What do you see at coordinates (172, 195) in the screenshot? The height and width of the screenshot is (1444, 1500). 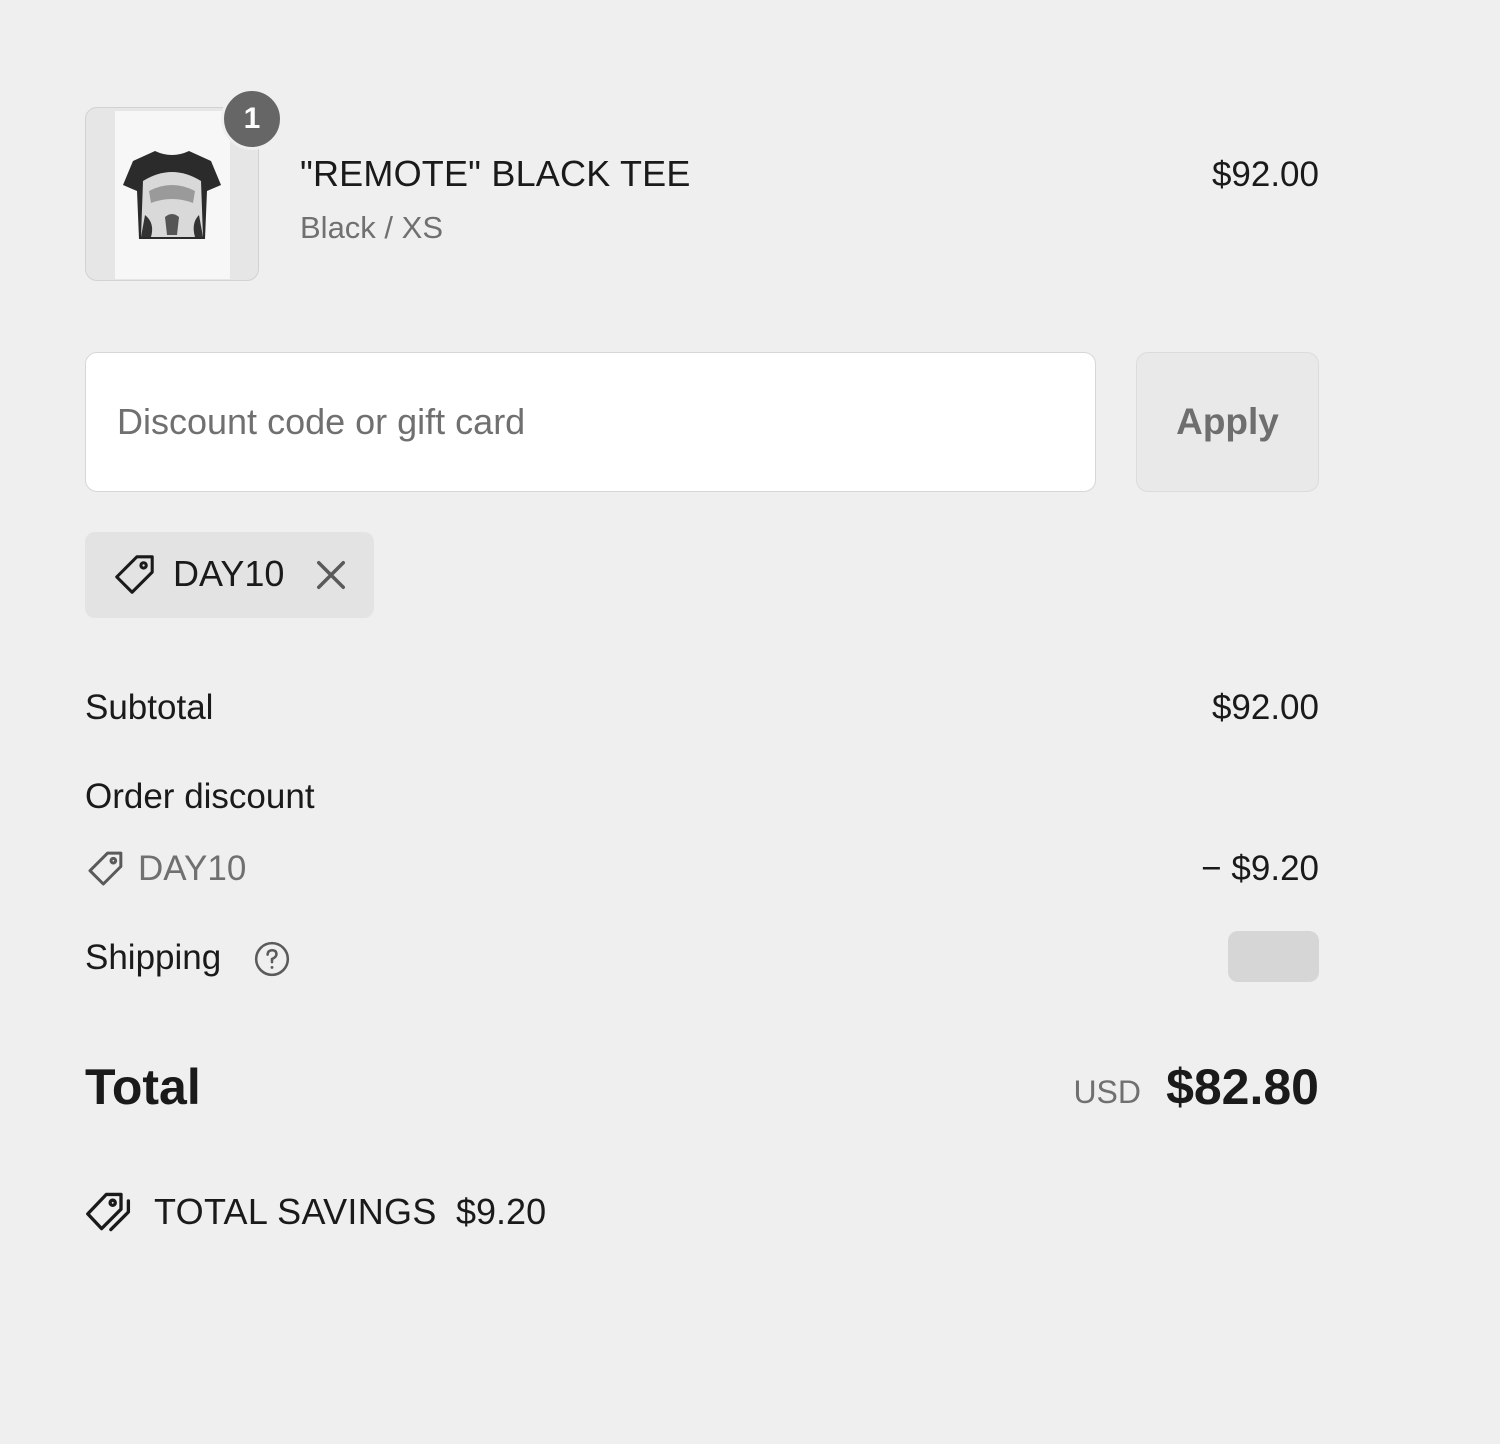 I see `tshirt-image` at bounding box center [172, 195].